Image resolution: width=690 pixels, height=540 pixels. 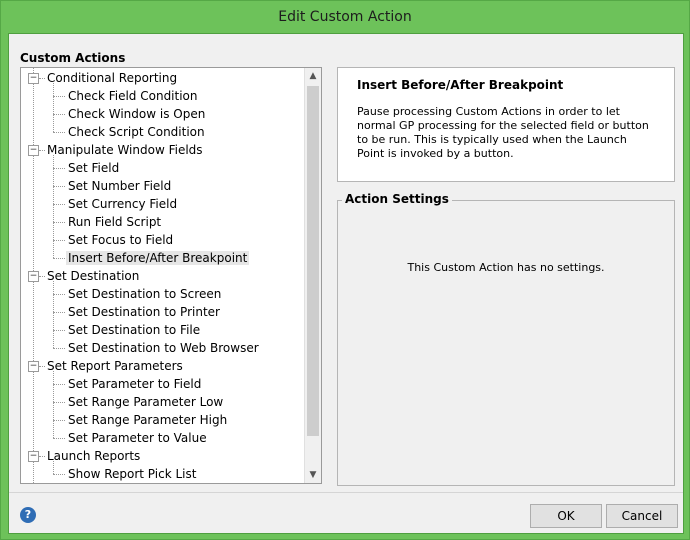 I want to click on tree-item: Set Number Field, so click(x=119, y=186).